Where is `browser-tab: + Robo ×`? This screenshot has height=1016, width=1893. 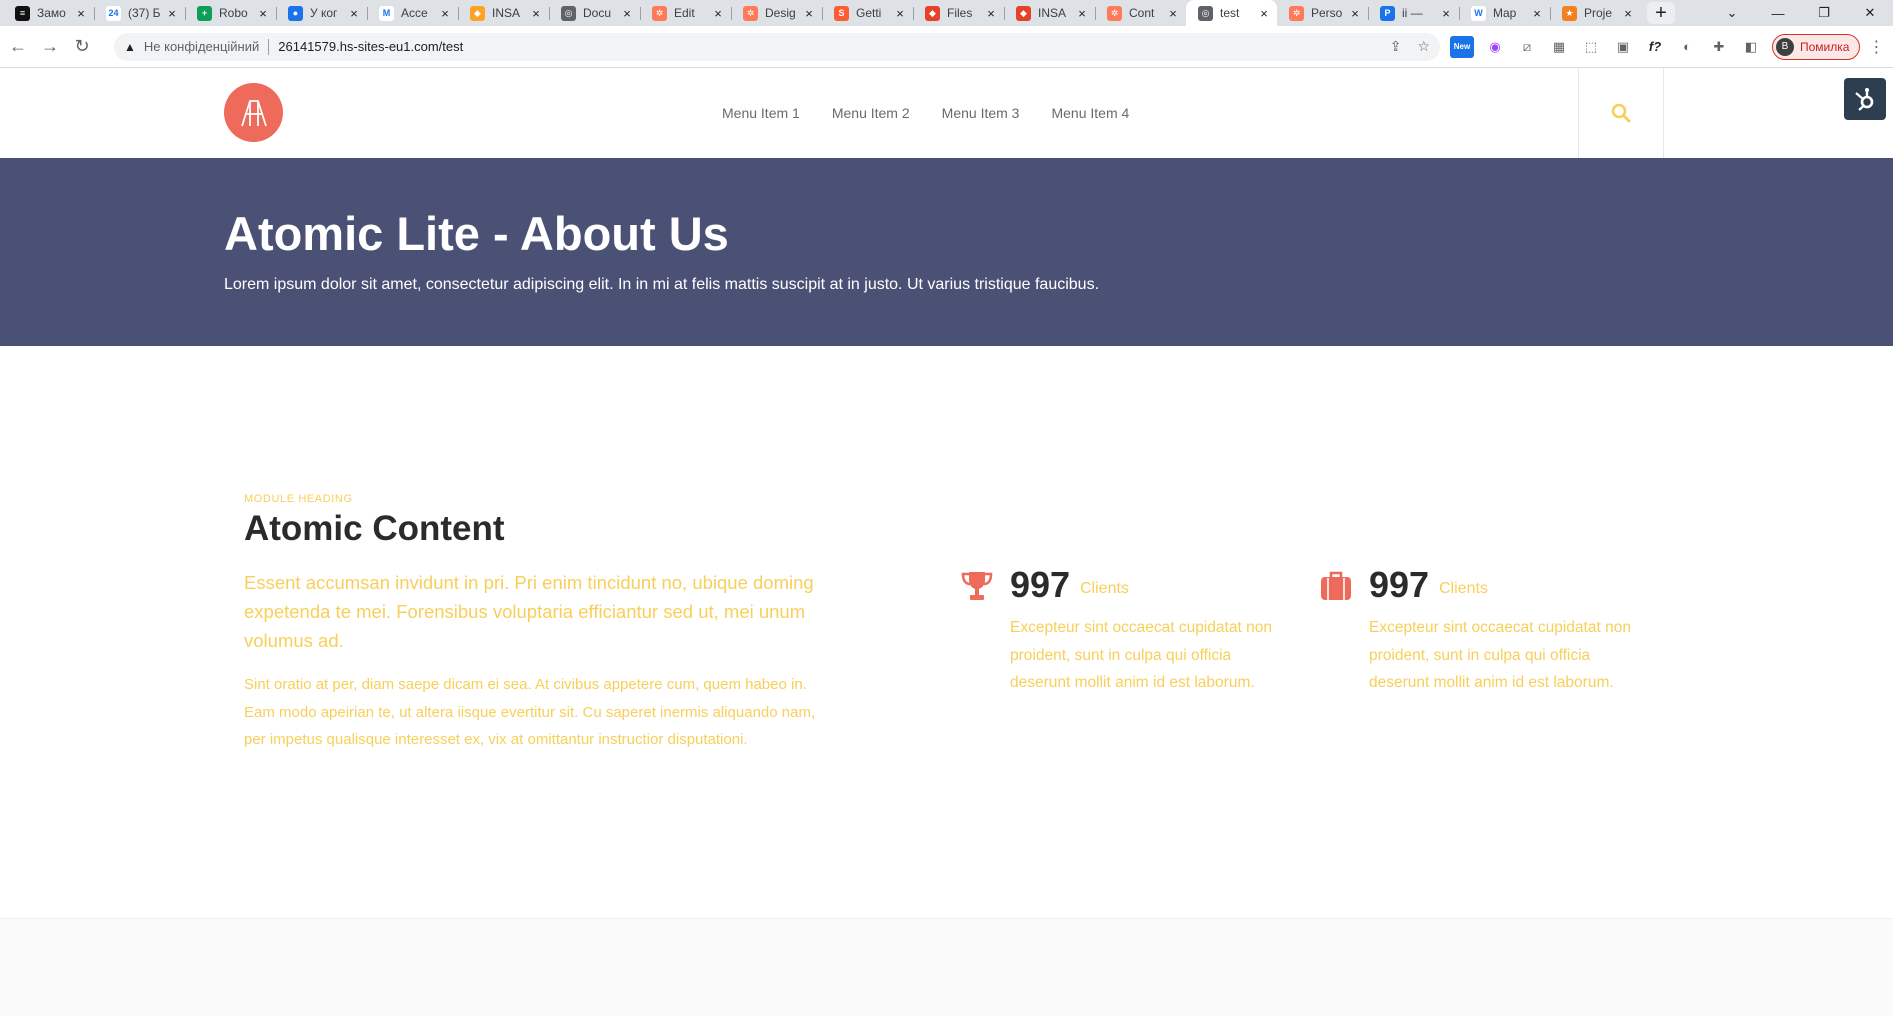
browser-tab: + Robo × is located at coordinates (230, 13).